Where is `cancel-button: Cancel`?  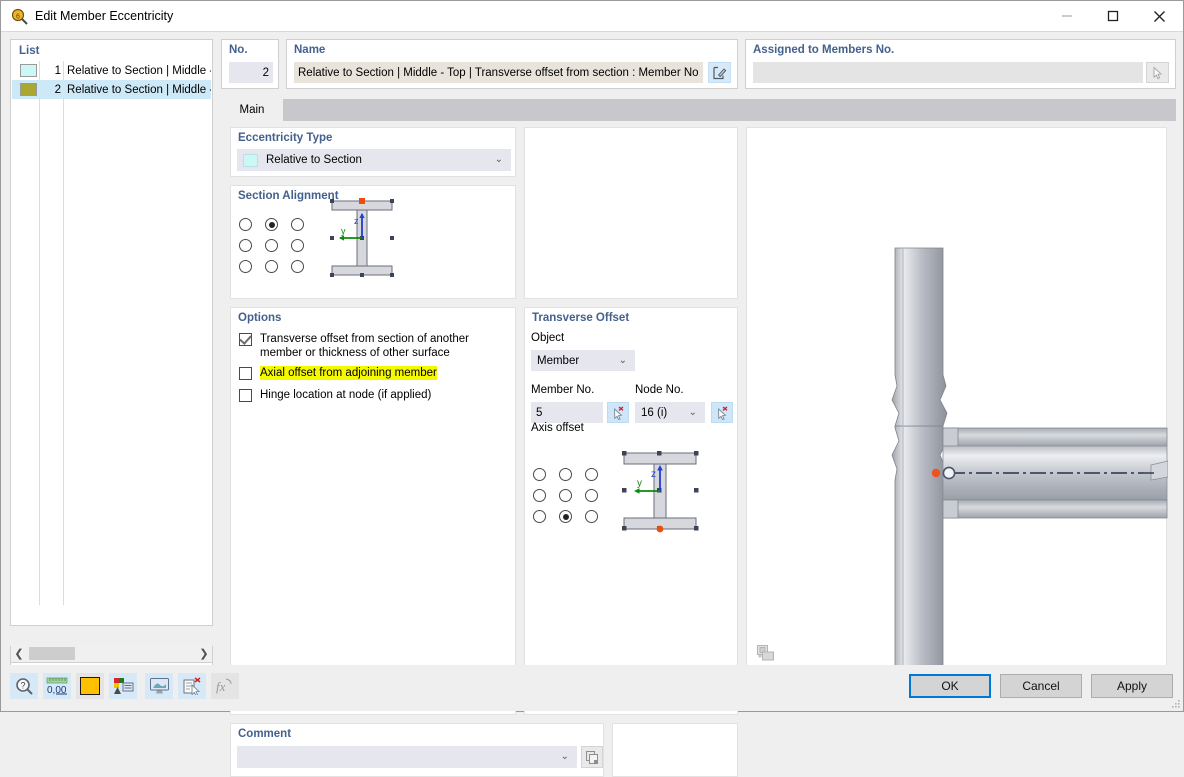
cancel-button: Cancel is located at coordinates (1041, 686).